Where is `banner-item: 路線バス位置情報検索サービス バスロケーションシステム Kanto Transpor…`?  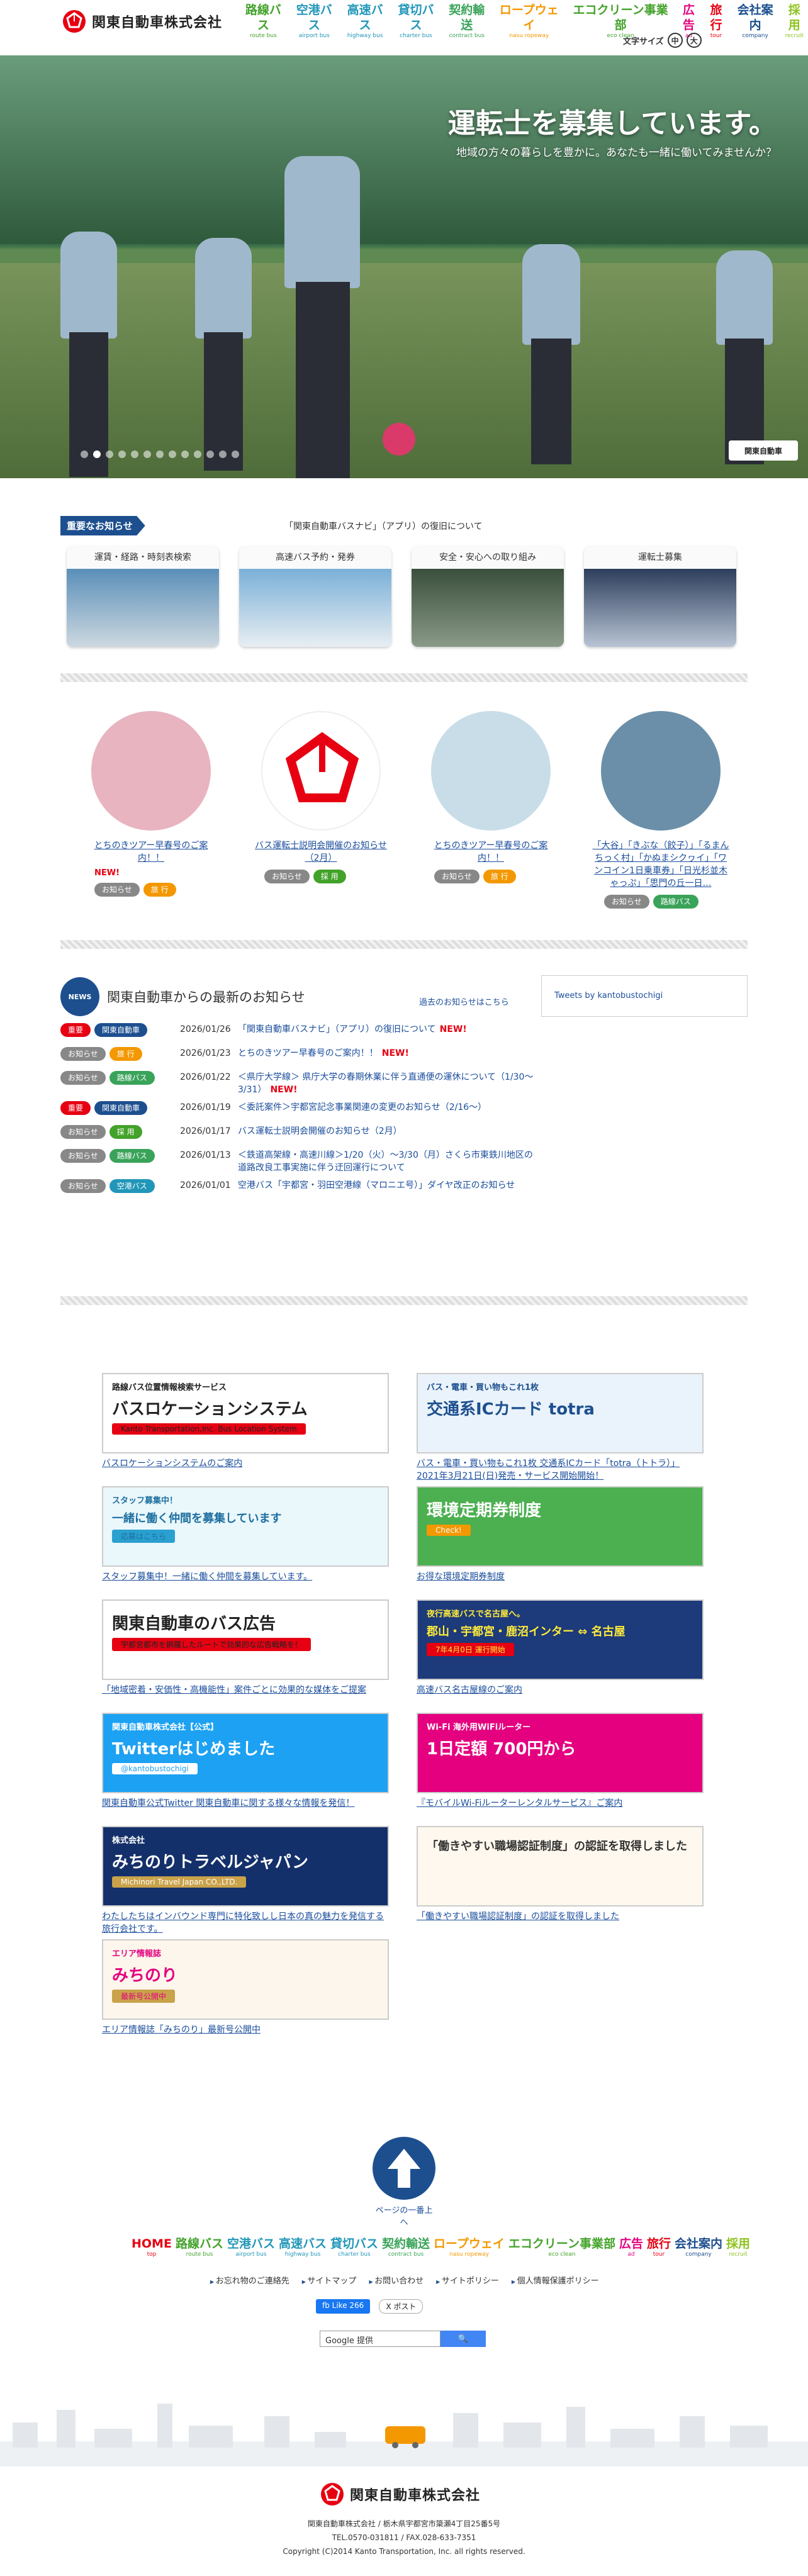 banner-item: 路線バス位置情報検索サービス バスロケーションシステム Kanto Transpor… is located at coordinates (245, 1421).